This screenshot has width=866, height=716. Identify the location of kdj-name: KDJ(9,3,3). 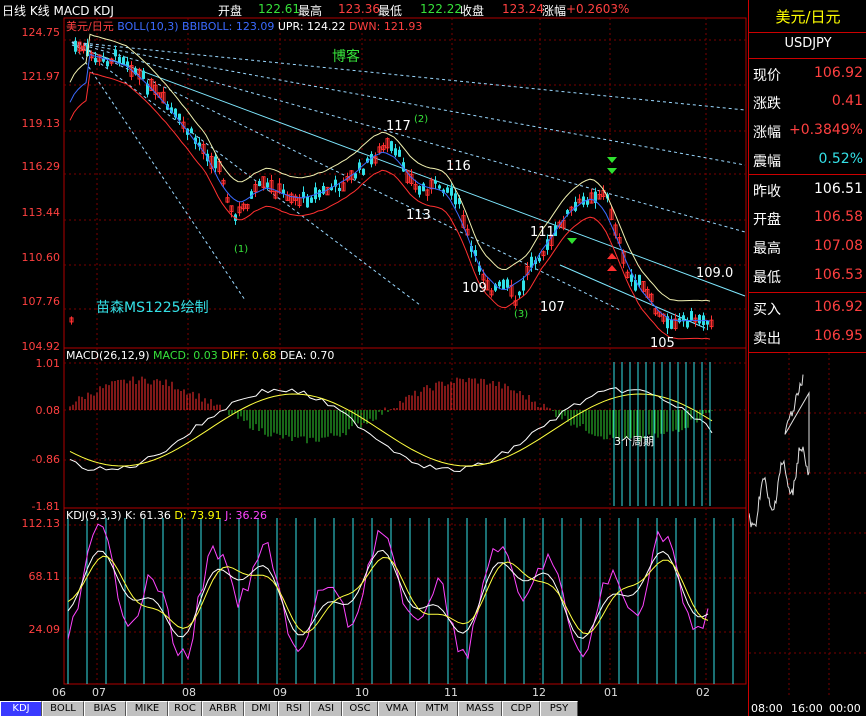
(94, 515).